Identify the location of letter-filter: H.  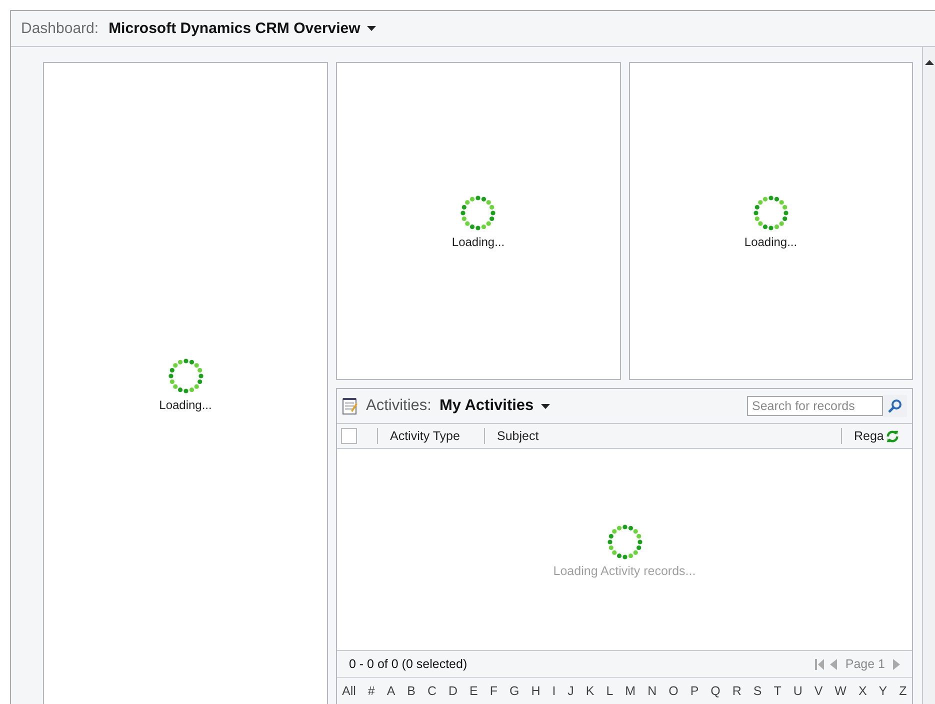
(536, 691).